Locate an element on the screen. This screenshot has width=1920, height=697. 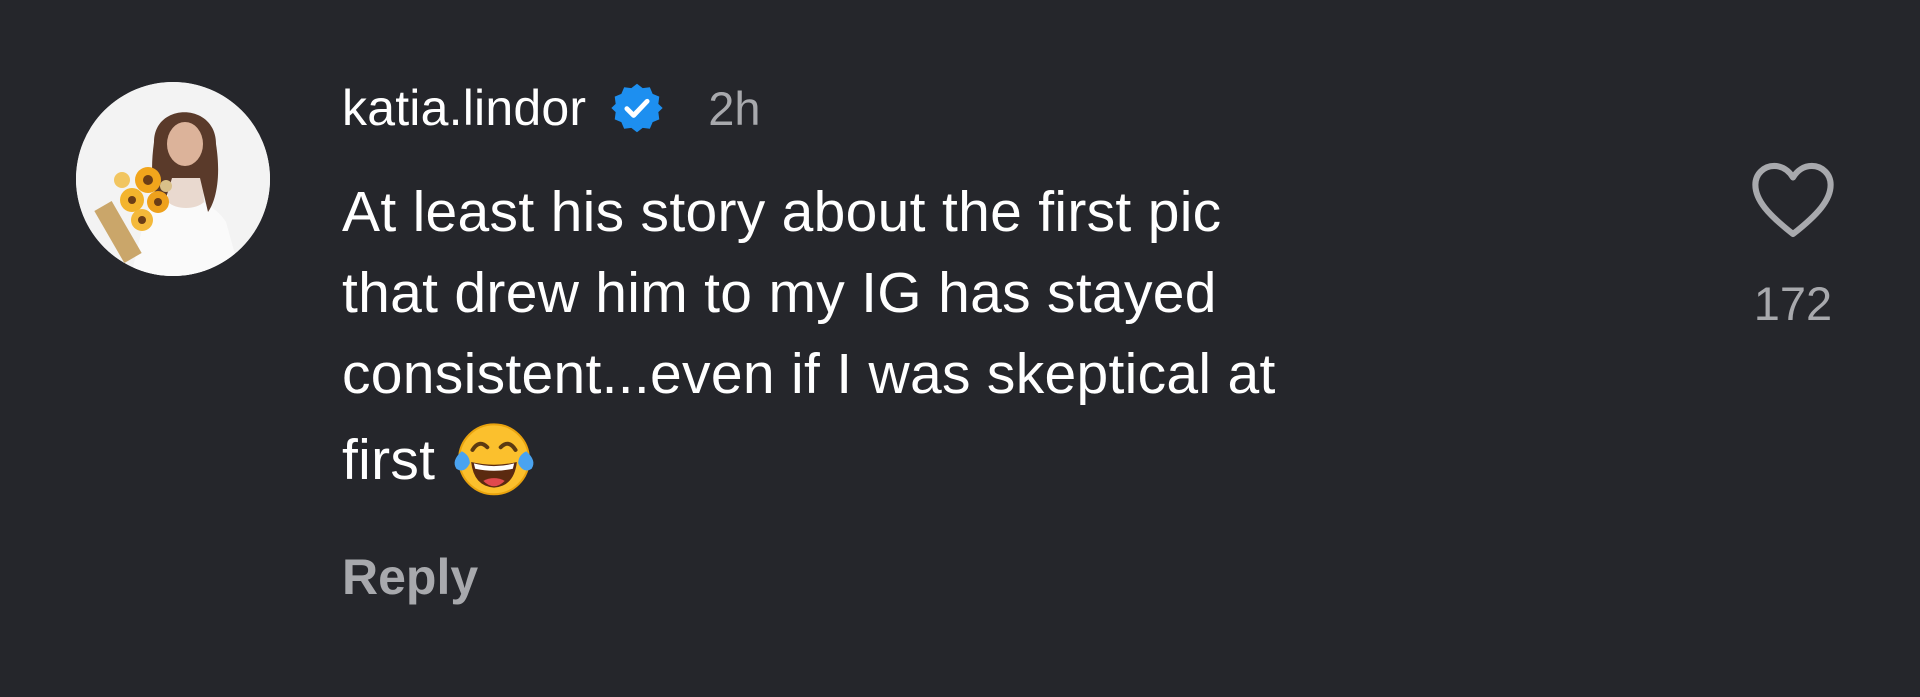
heart-outline-icon is located at coordinates (1793, 200).